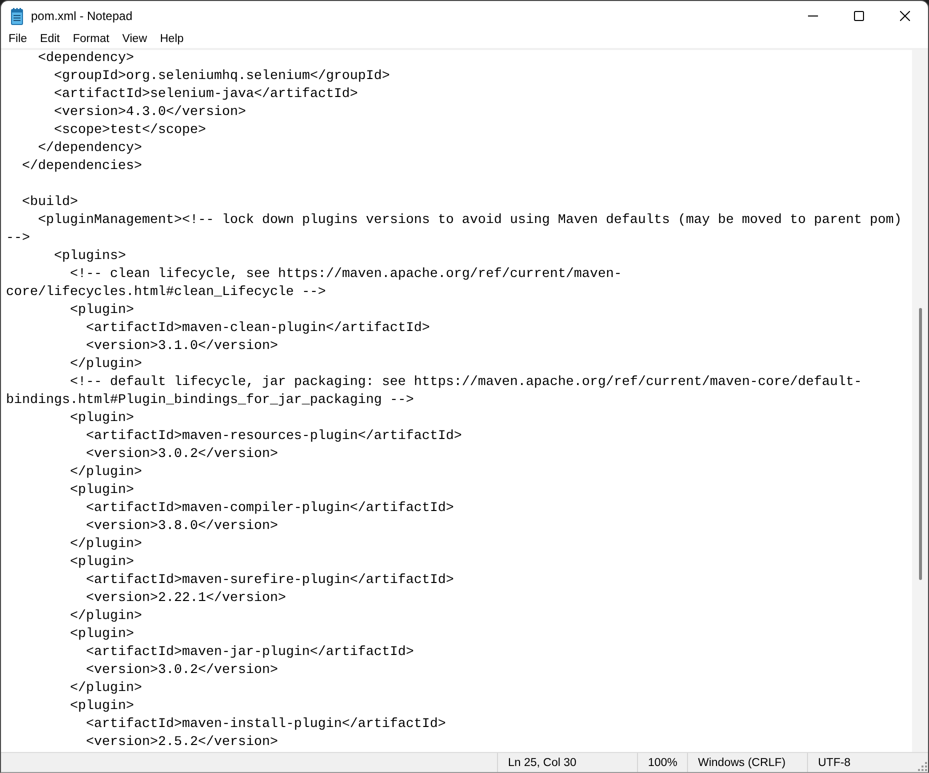  I want to click on zoom-level: 100%, so click(662, 762).